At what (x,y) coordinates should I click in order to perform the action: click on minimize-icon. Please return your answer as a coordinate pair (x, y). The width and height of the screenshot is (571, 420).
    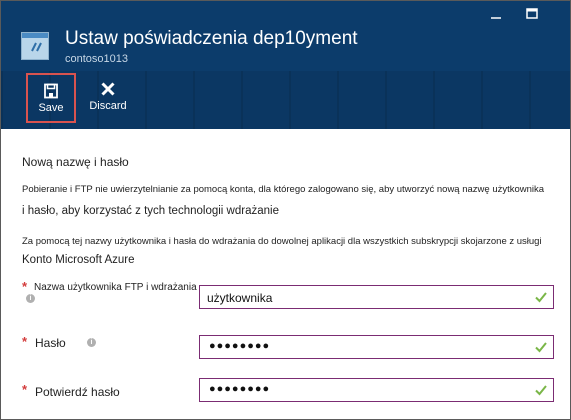
    Looking at the image, I should click on (496, 14).